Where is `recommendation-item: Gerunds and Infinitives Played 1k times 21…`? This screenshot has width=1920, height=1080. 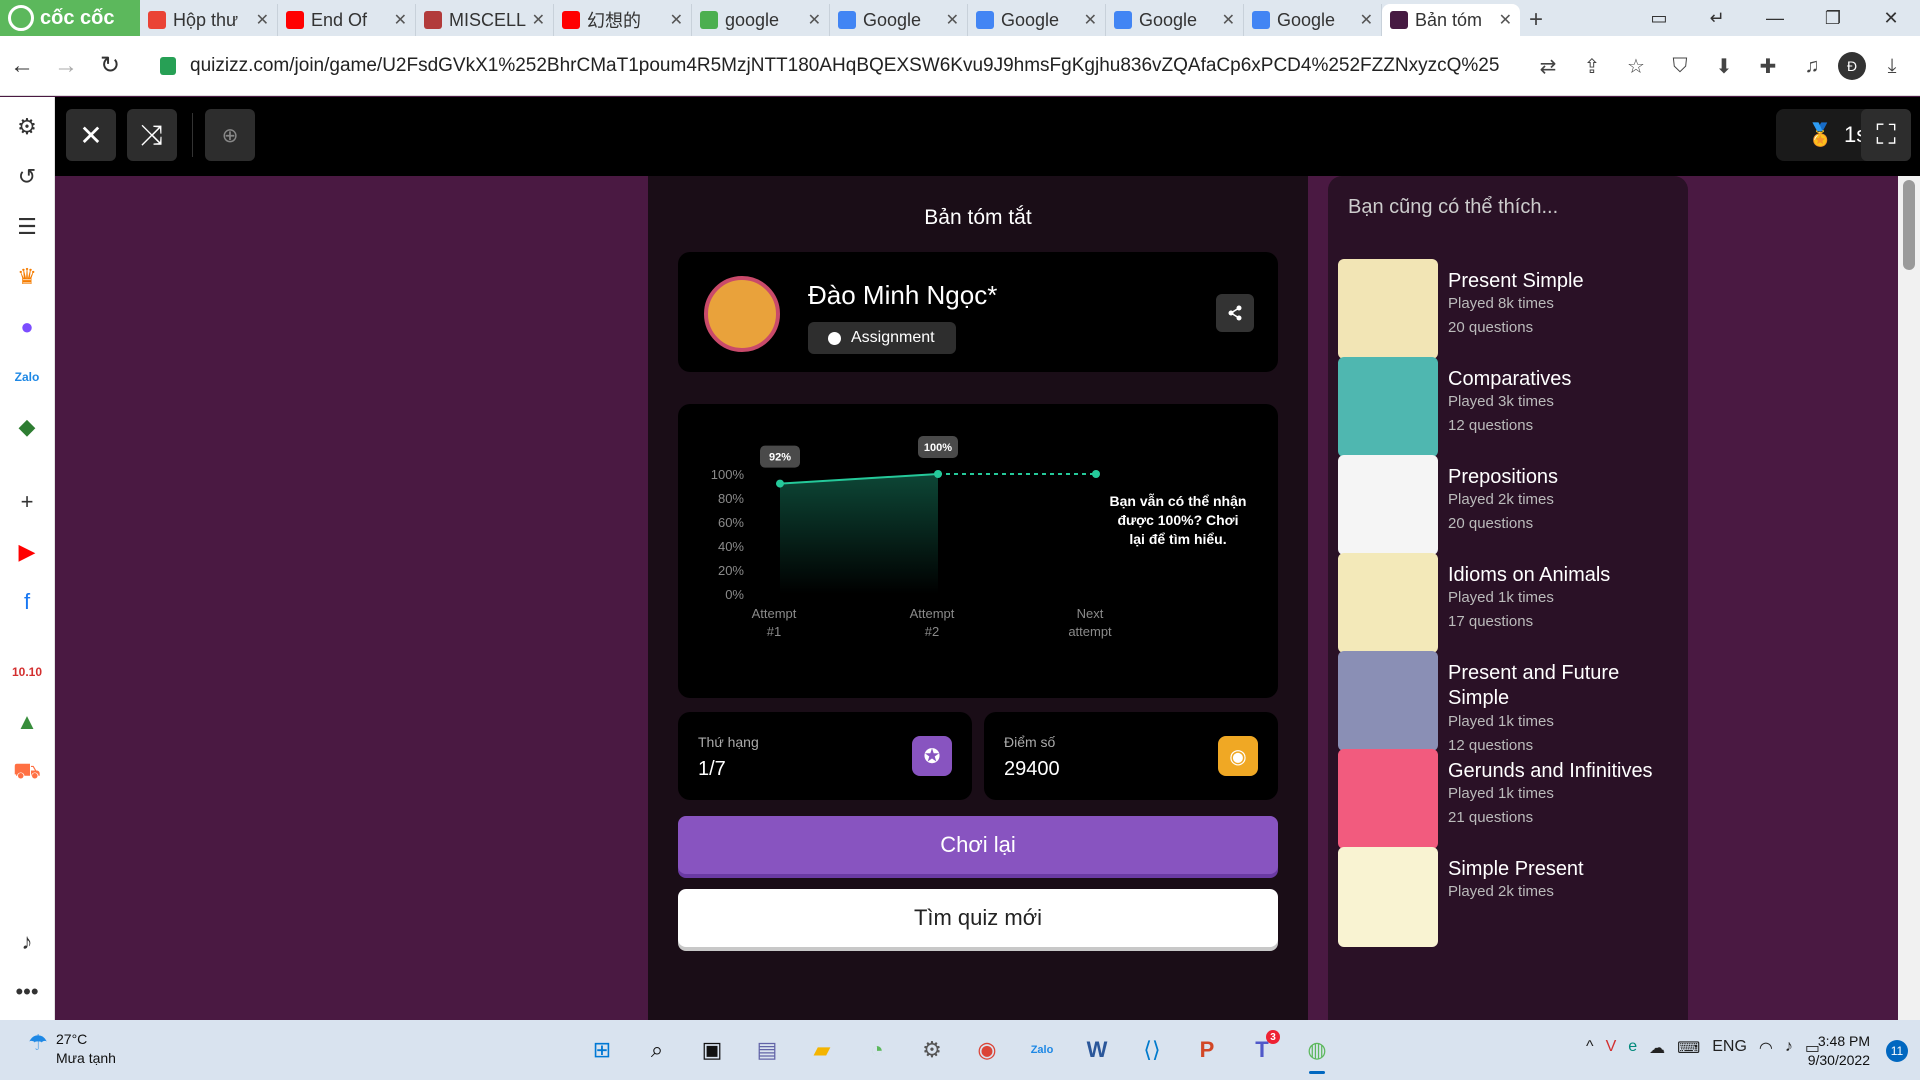 recommendation-item: Gerunds and Infinitives Played 1k times 21… is located at coordinates (1508, 800).